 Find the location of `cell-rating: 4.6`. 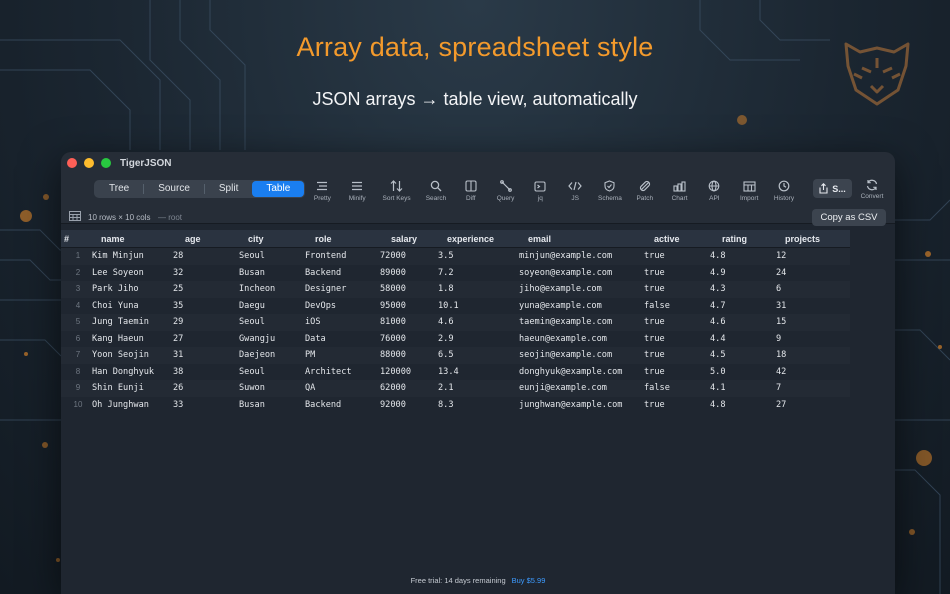

cell-rating: 4.6 is located at coordinates (743, 322).